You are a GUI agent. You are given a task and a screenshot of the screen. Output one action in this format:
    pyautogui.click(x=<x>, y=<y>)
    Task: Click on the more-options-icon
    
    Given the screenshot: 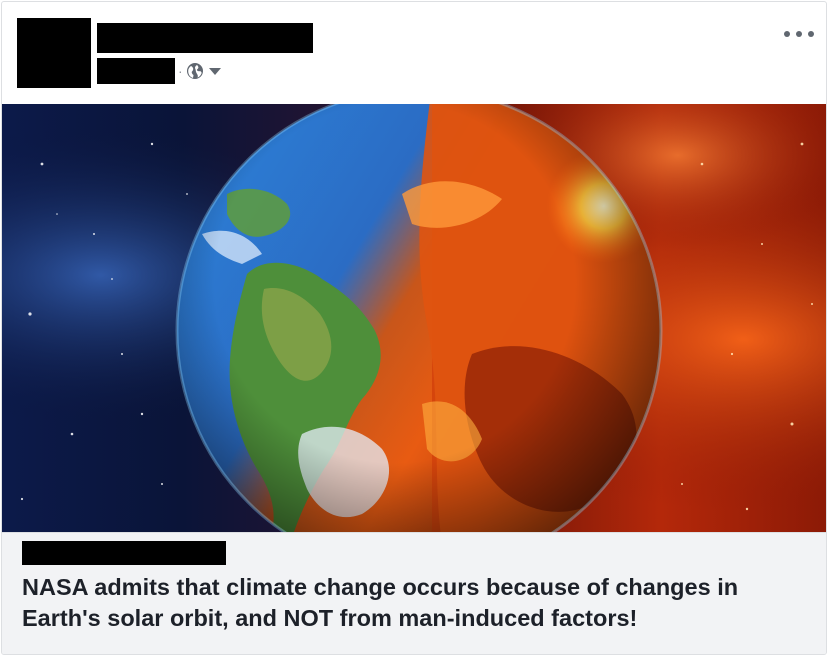 What is the action you would take?
    pyautogui.click(x=799, y=34)
    